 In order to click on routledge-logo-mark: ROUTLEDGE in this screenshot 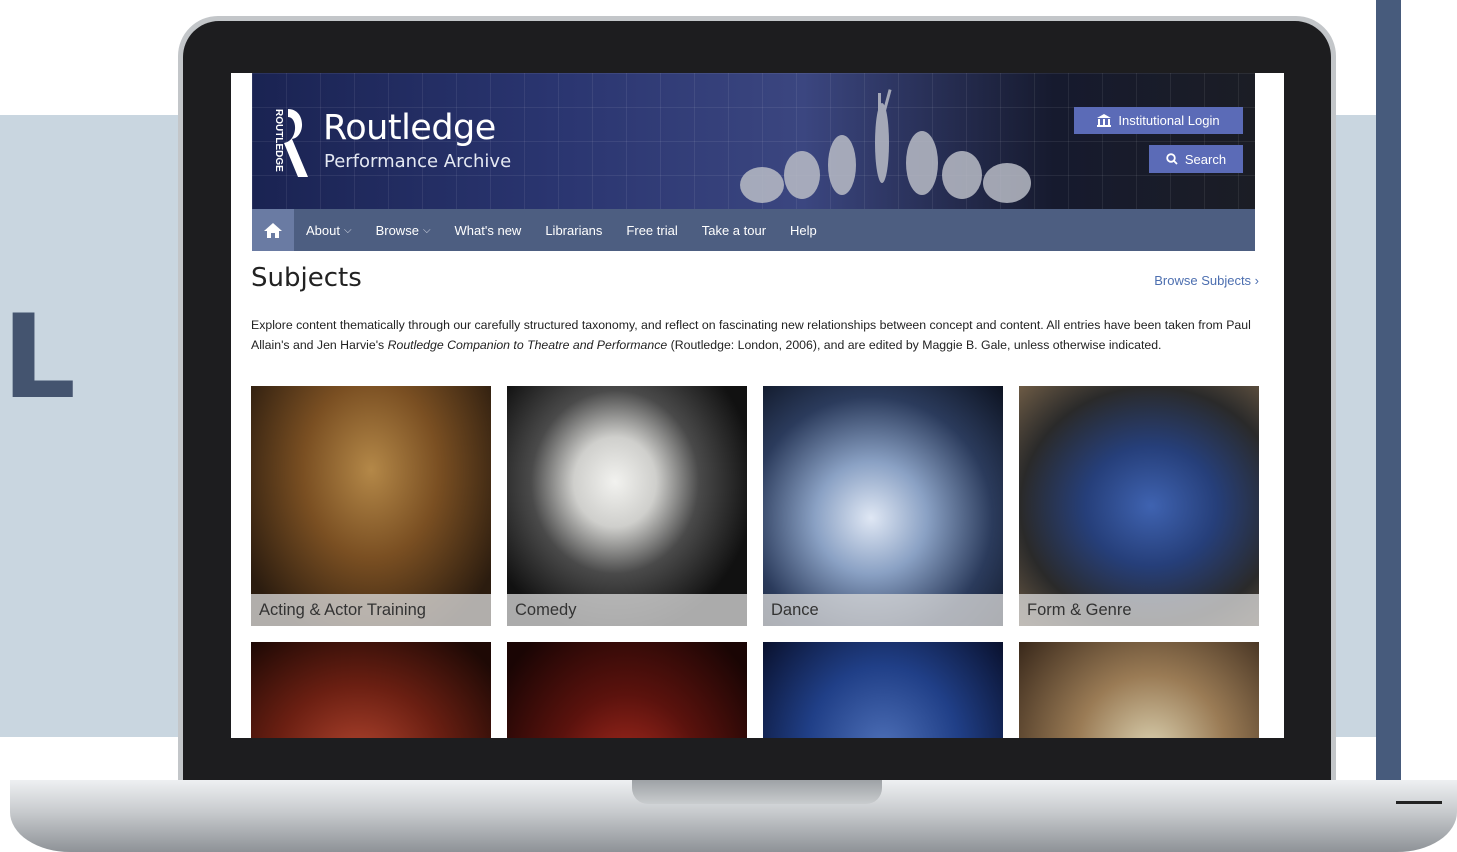, I will do `click(290, 143)`.